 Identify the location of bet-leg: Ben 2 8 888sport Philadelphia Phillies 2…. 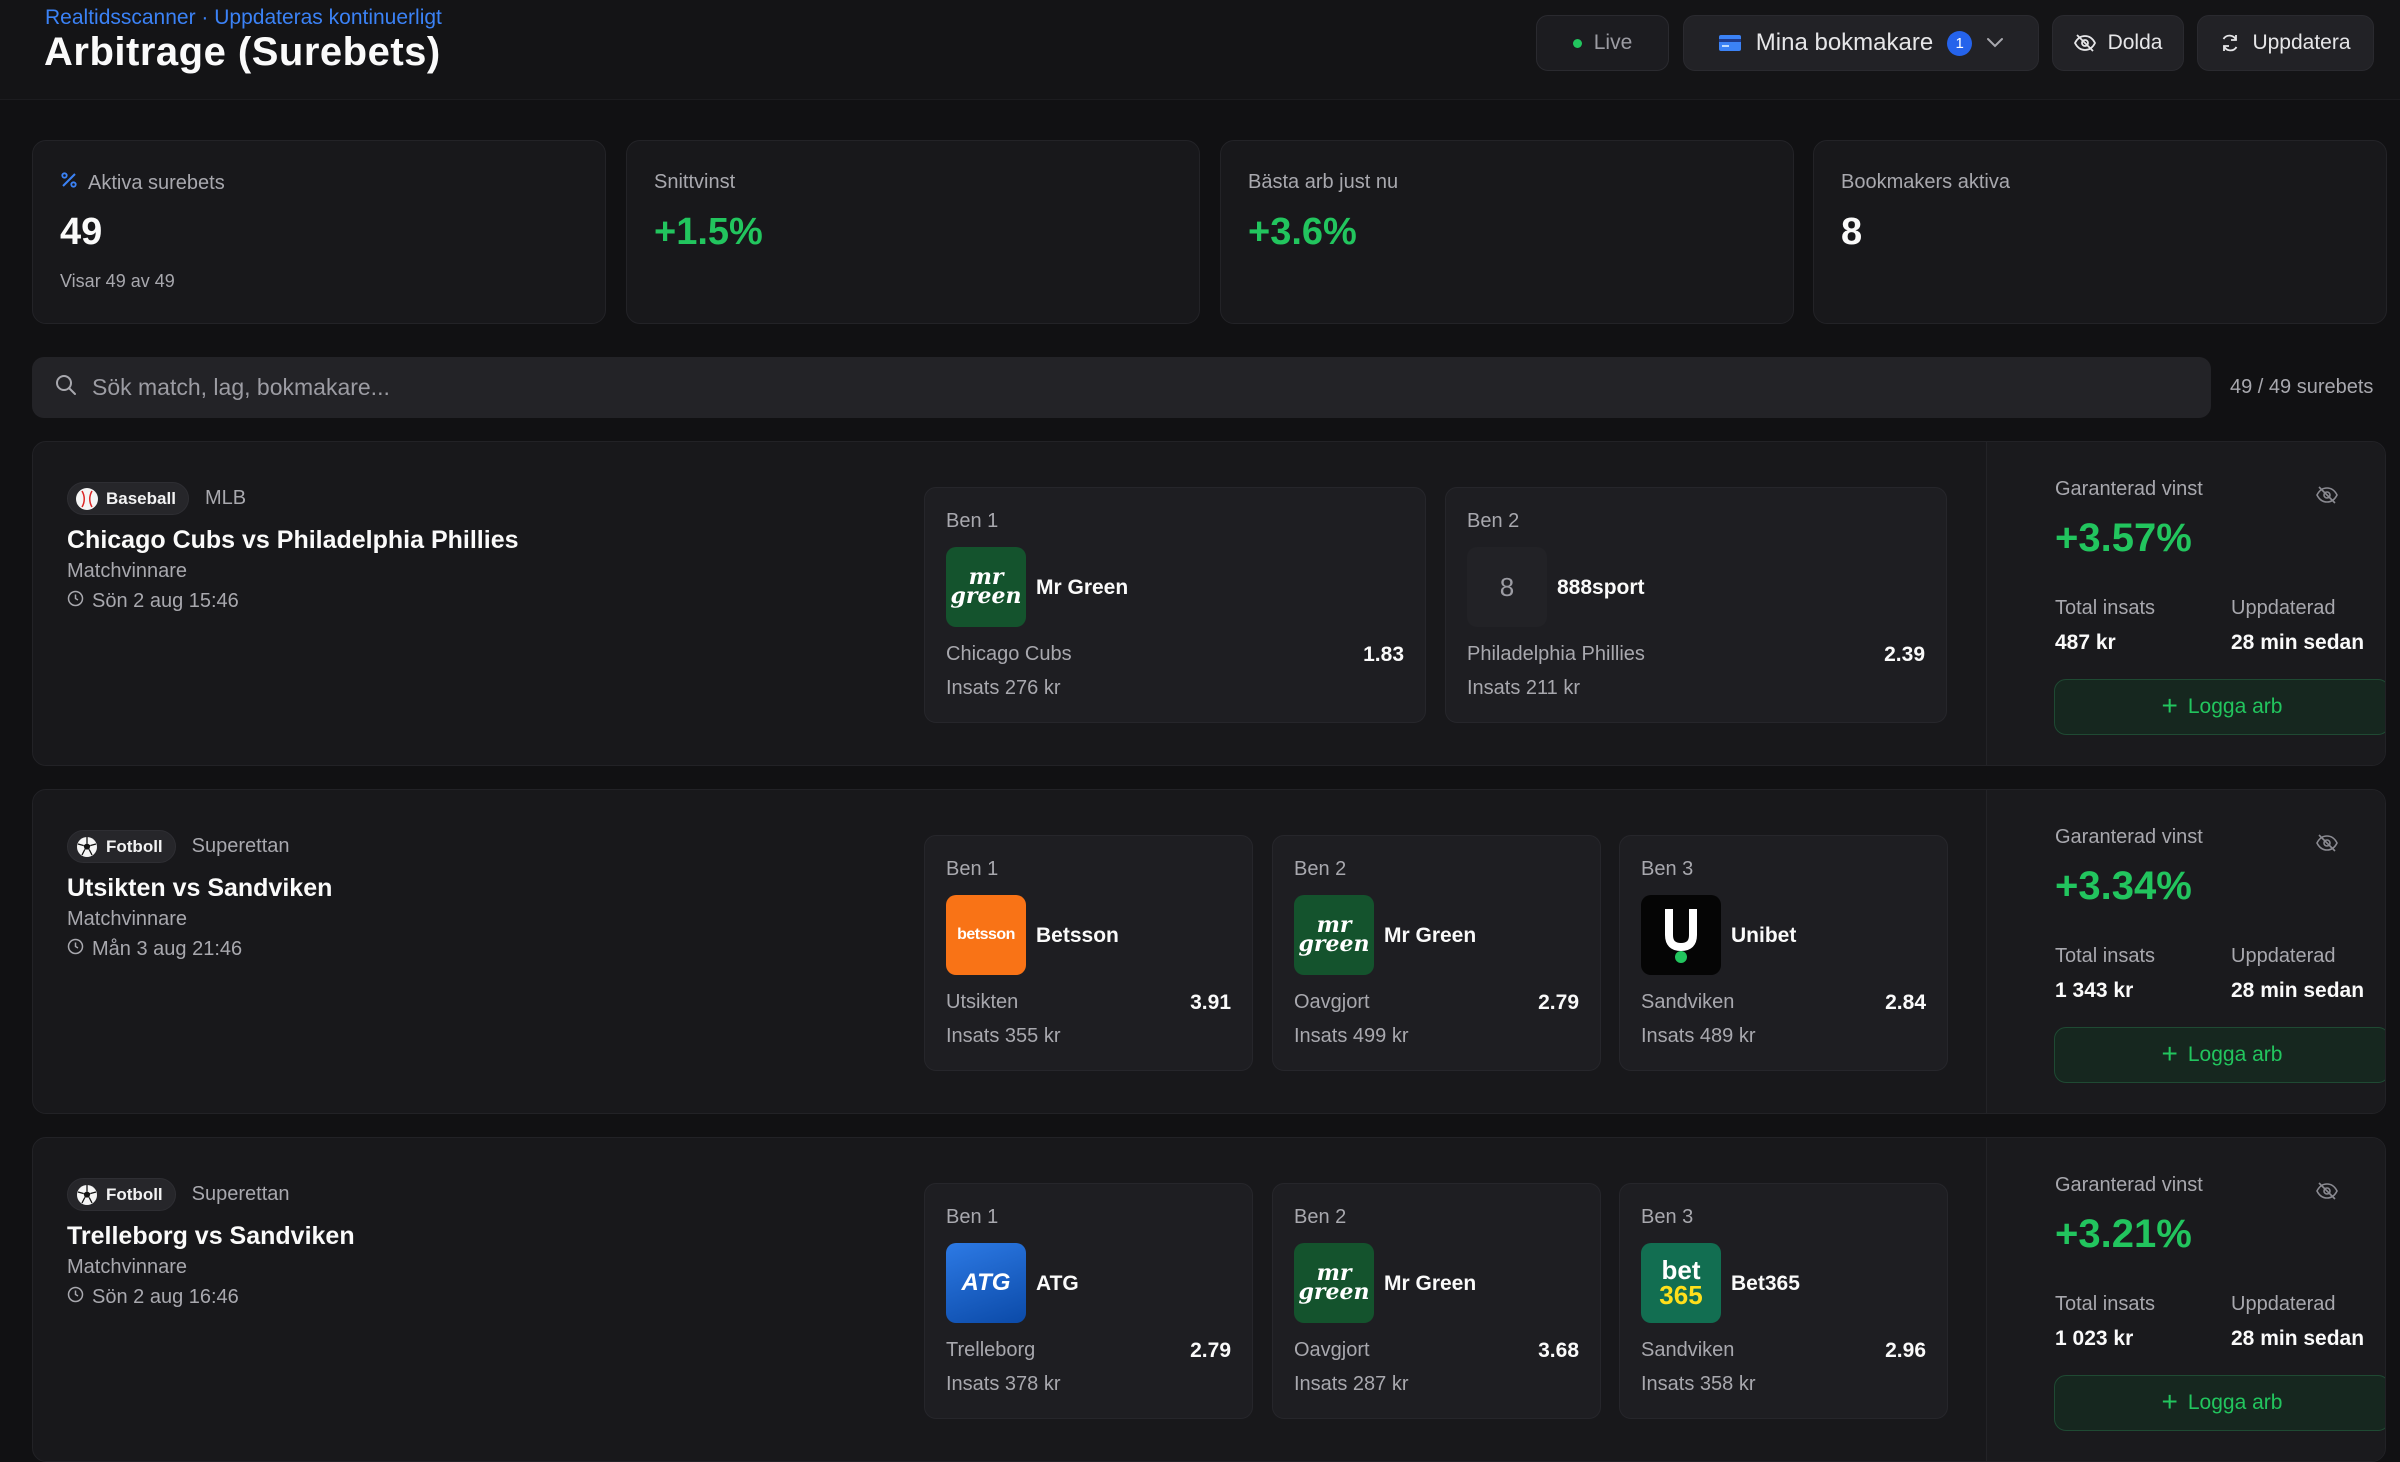
(1696, 605).